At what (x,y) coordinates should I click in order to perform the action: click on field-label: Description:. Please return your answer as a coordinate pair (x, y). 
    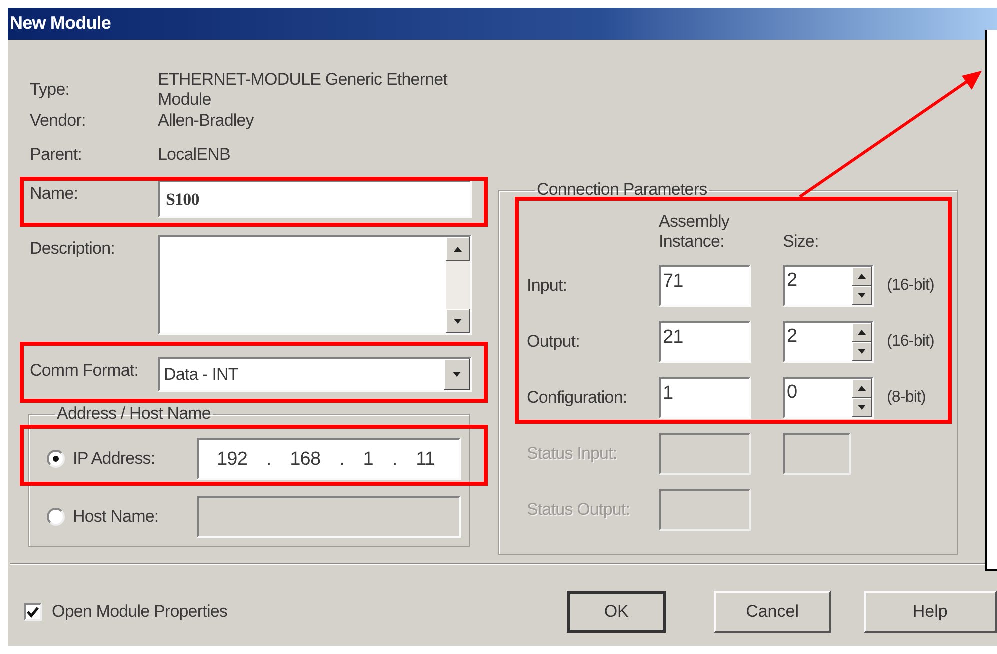
    Looking at the image, I should click on (73, 248).